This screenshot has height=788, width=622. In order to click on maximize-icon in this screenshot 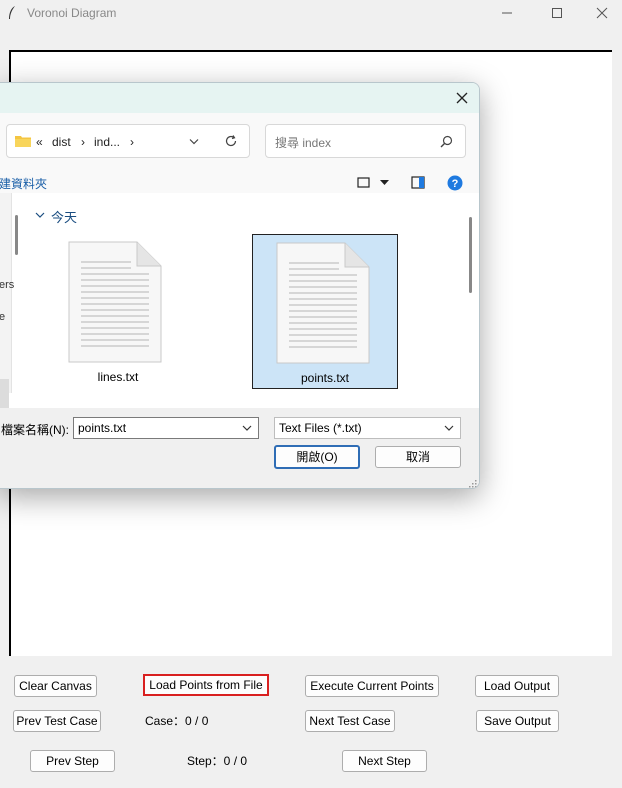, I will do `click(557, 13)`.